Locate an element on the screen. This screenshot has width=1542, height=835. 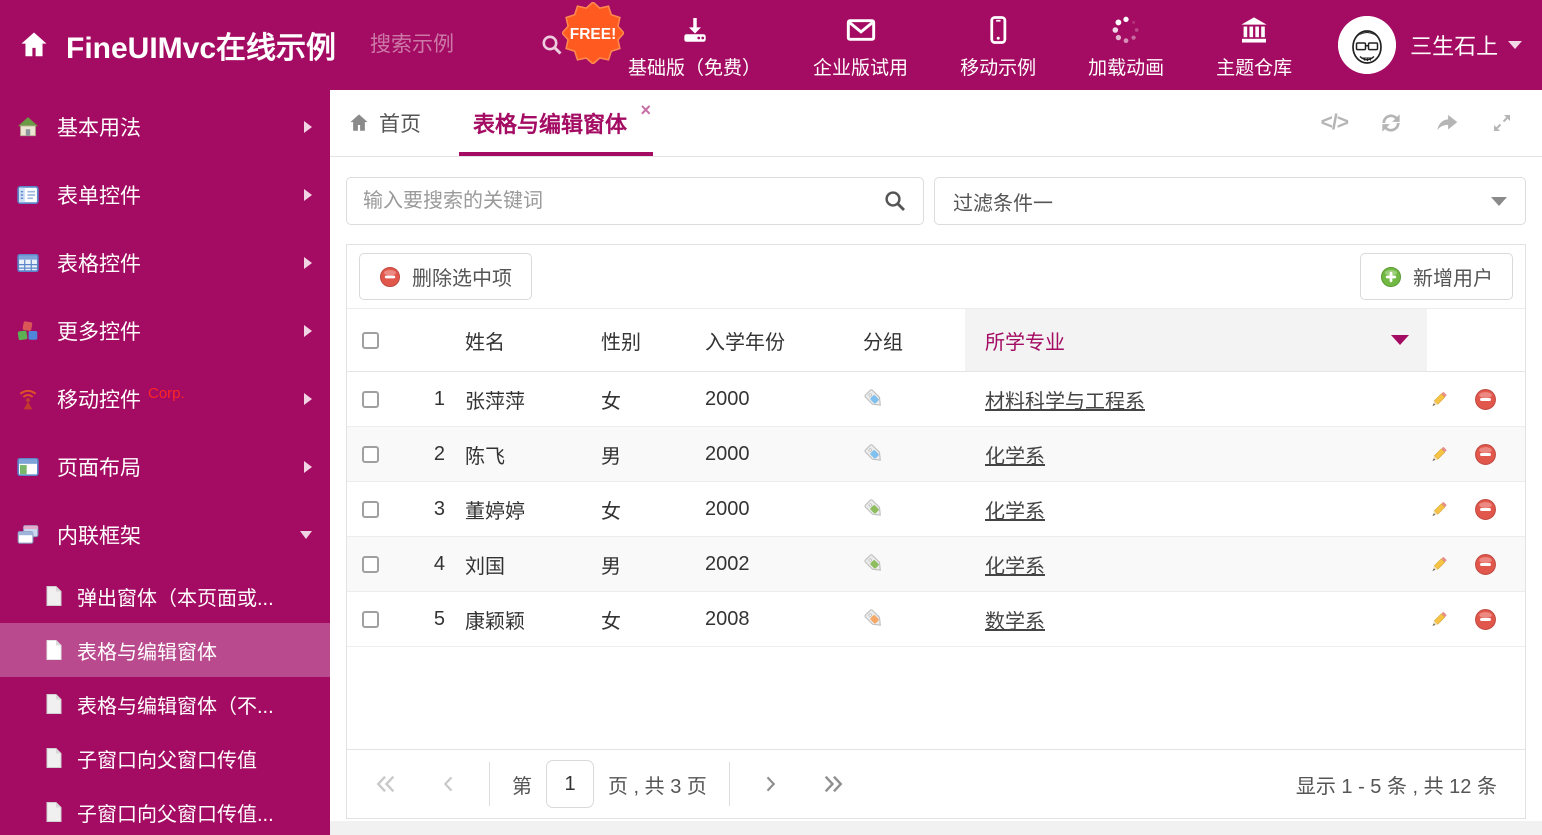
first-page-icon is located at coordinates (386, 784).